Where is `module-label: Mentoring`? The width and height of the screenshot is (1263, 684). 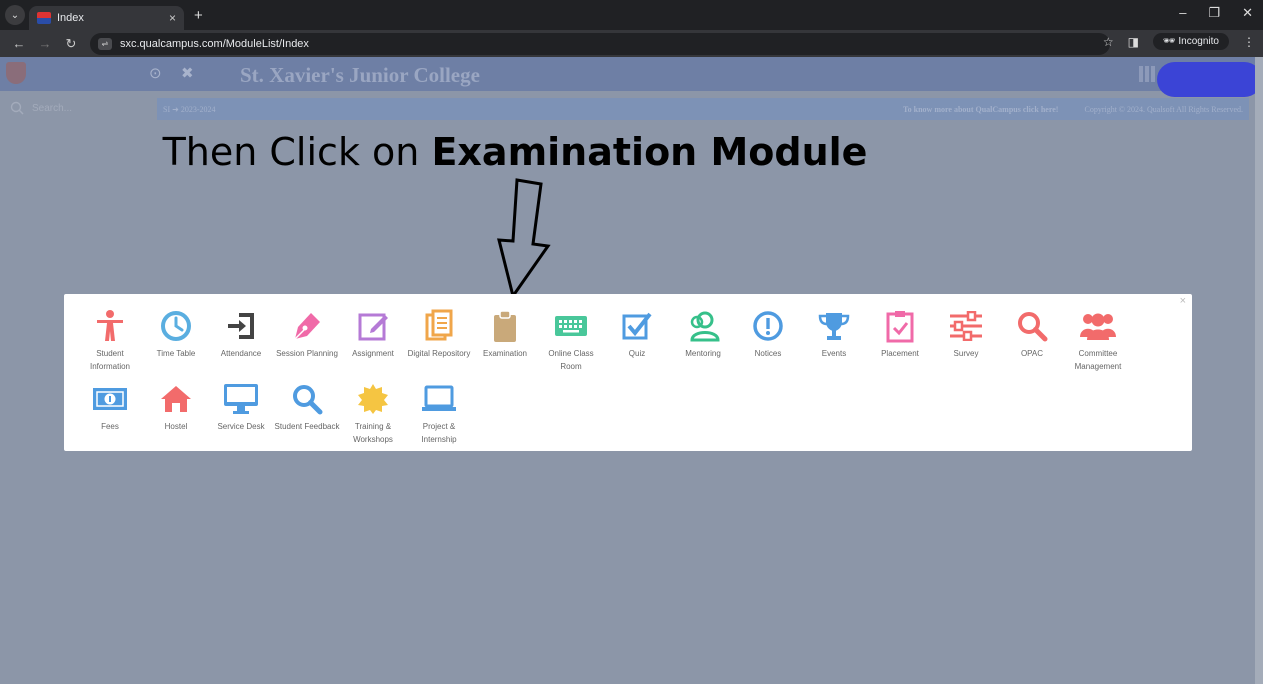
module-label: Mentoring is located at coordinates (703, 353).